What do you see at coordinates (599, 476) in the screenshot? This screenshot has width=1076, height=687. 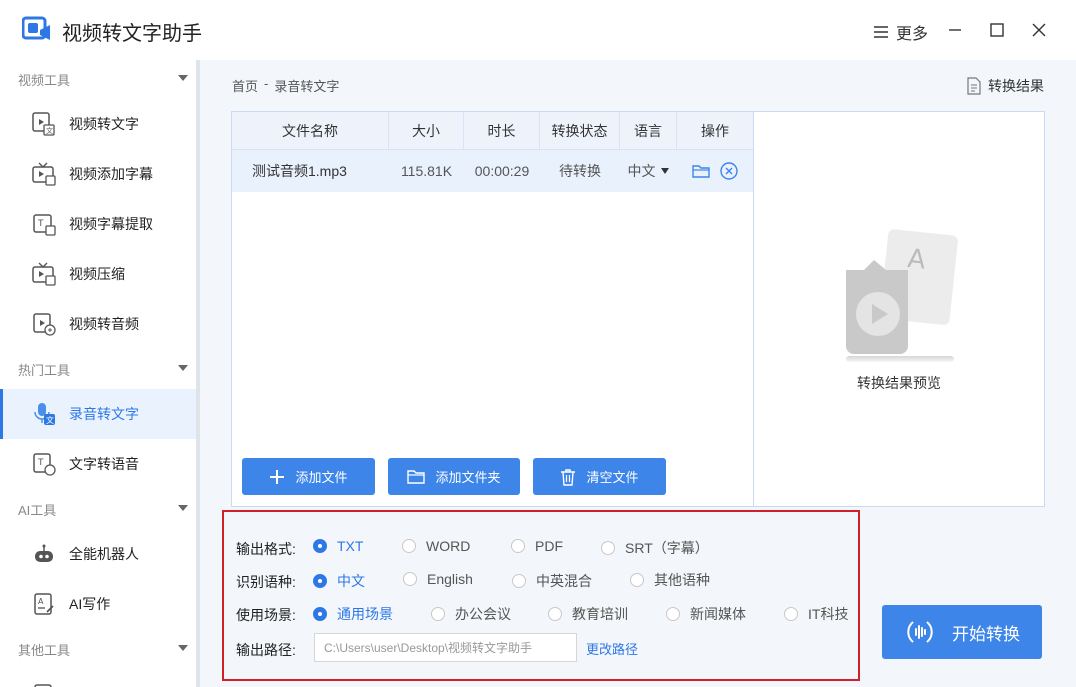 I see `clear-files-button: 清空文件` at bounding box center [599, 476].